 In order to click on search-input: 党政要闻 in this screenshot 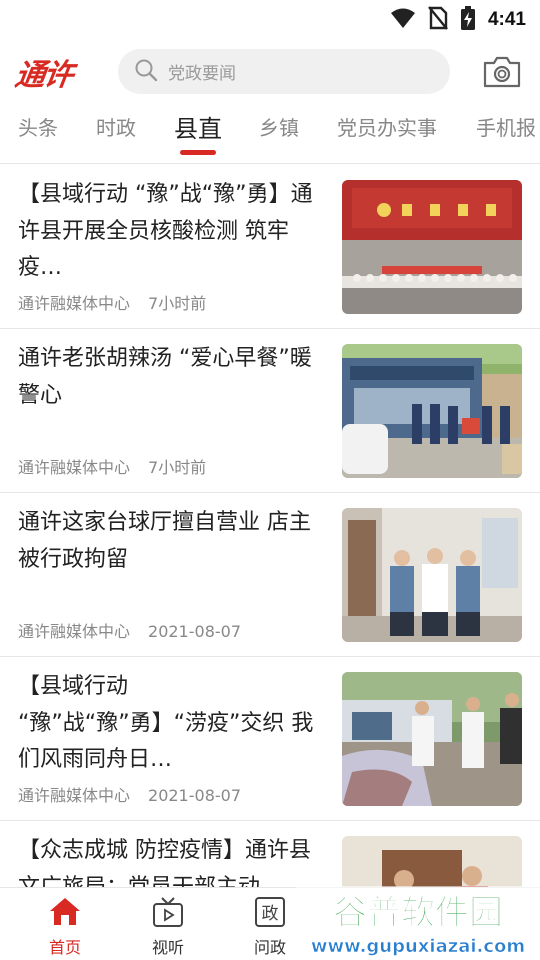, I will do `click(284, 71)`.